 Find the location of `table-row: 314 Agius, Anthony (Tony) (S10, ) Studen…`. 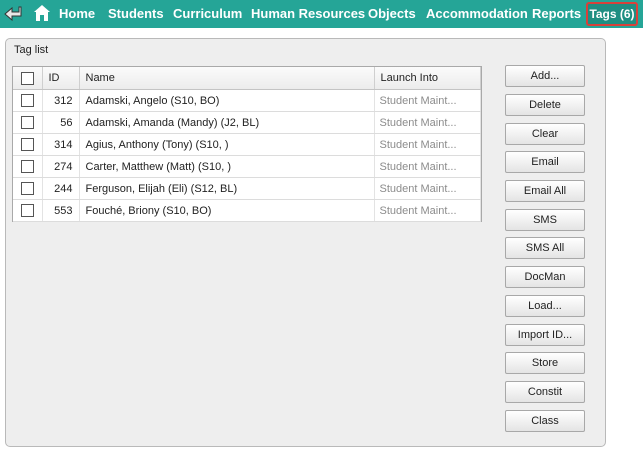

table-row: 314 Agius, Anthony (Tony) (S10, ) Studen… is located at coordinates (247, 144).